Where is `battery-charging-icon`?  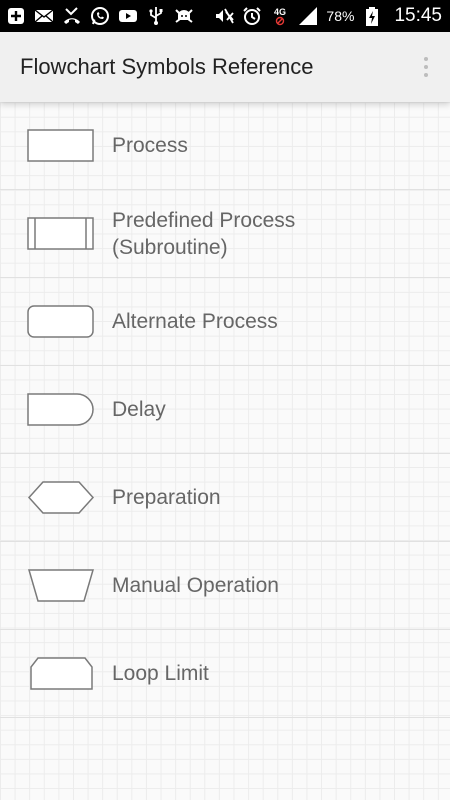
battery-charging-icon is located at coordinates (372, 16).